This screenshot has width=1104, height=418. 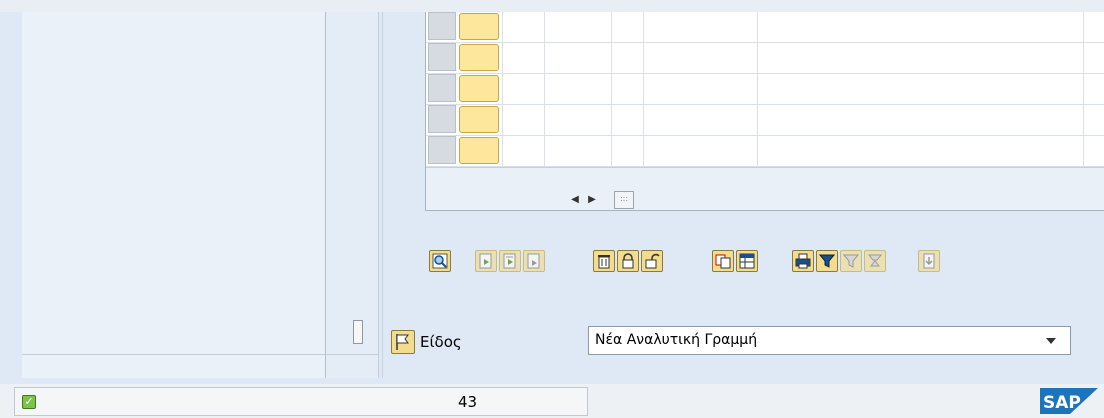 What do you see at coordinates (803, 261) in the screenshot?
I see `print-icon` at bounding box center [803, 261].